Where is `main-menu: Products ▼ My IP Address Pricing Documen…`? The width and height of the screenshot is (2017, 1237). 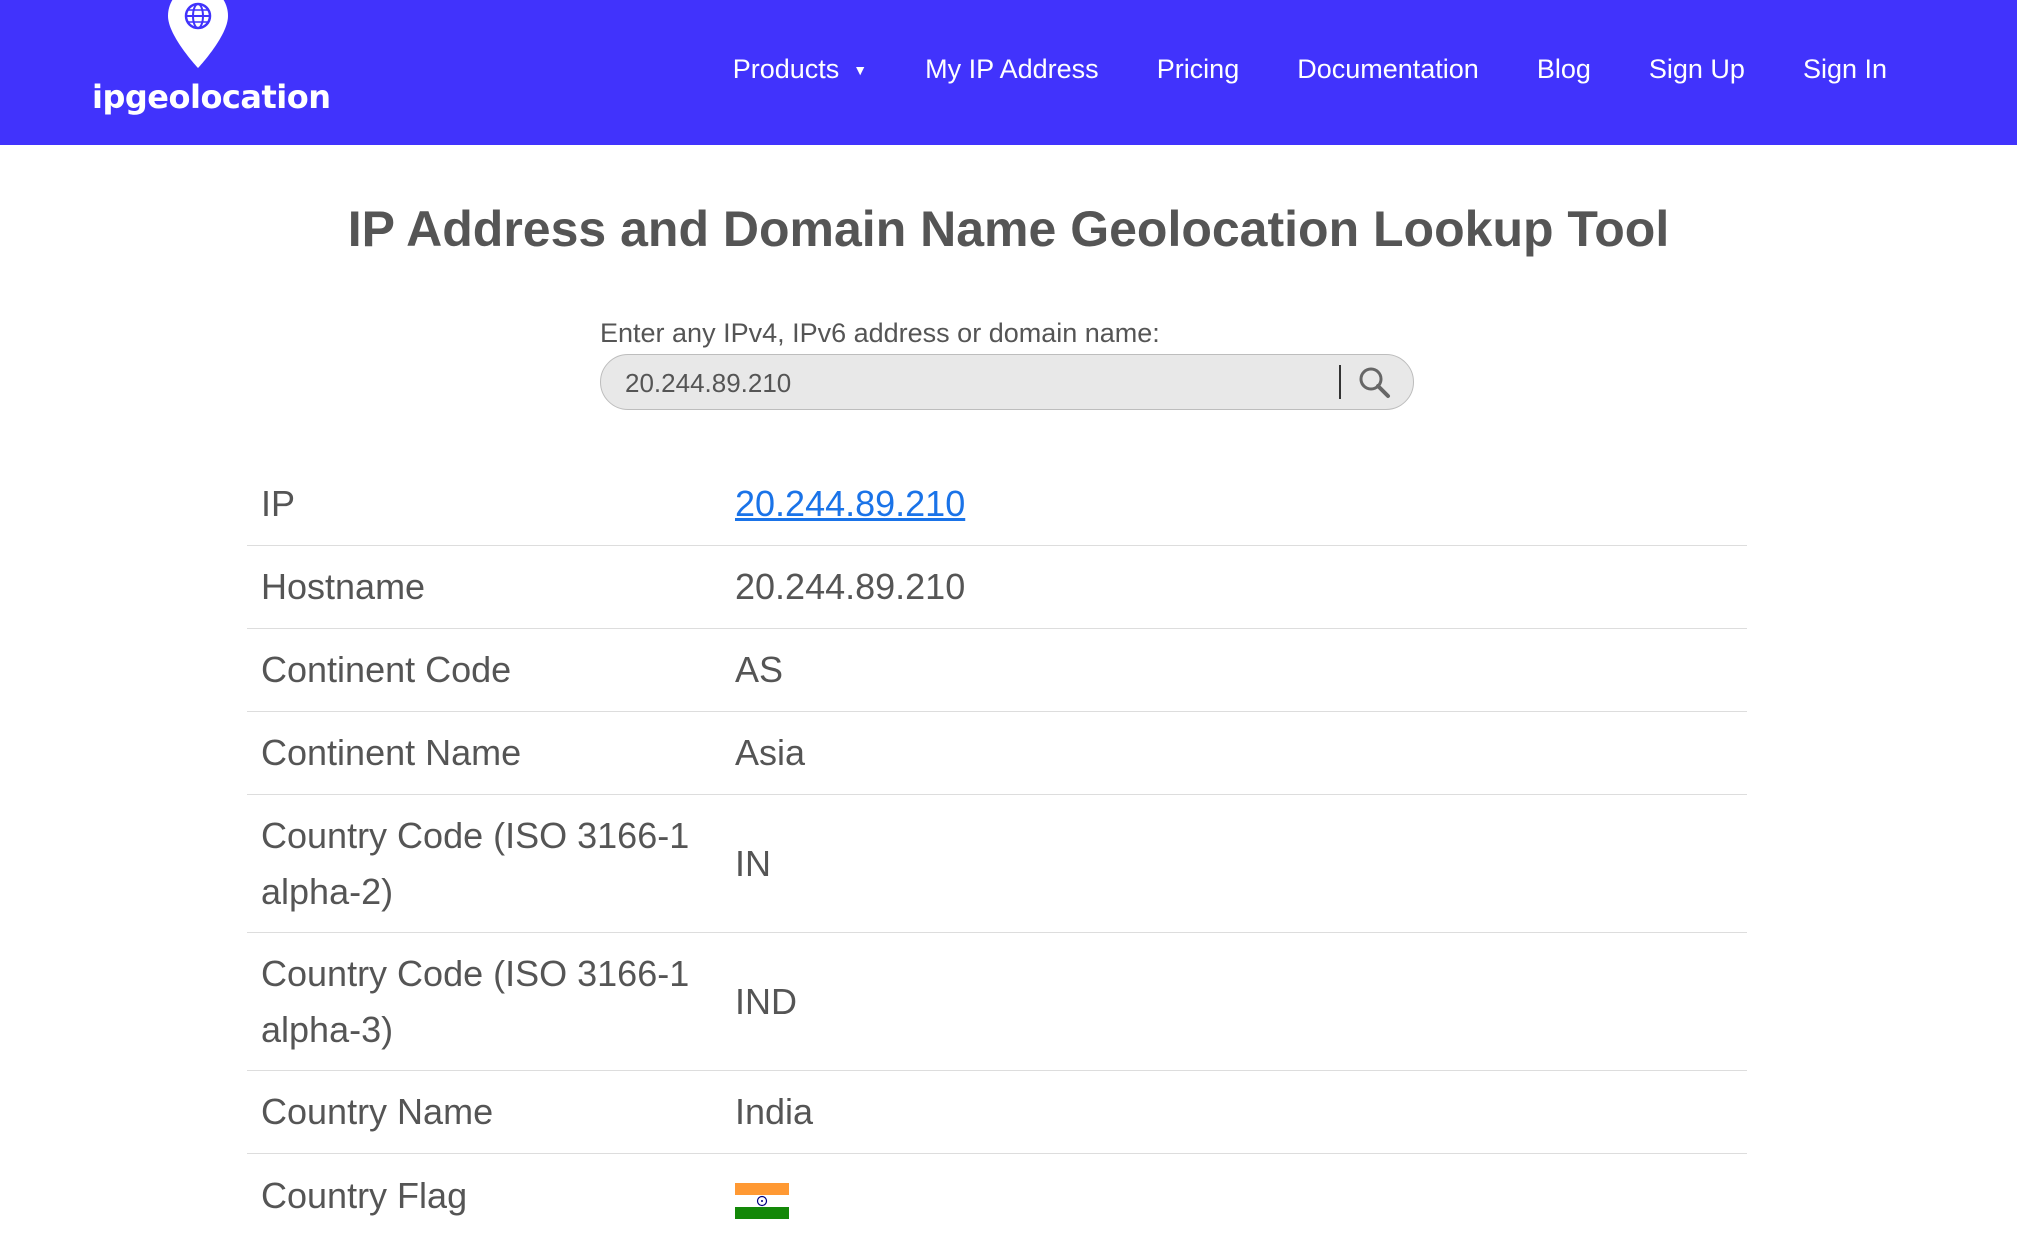
main-menu: Products ▼ My IP Address Pricing Documen… is located at coordinates (1310, 69).